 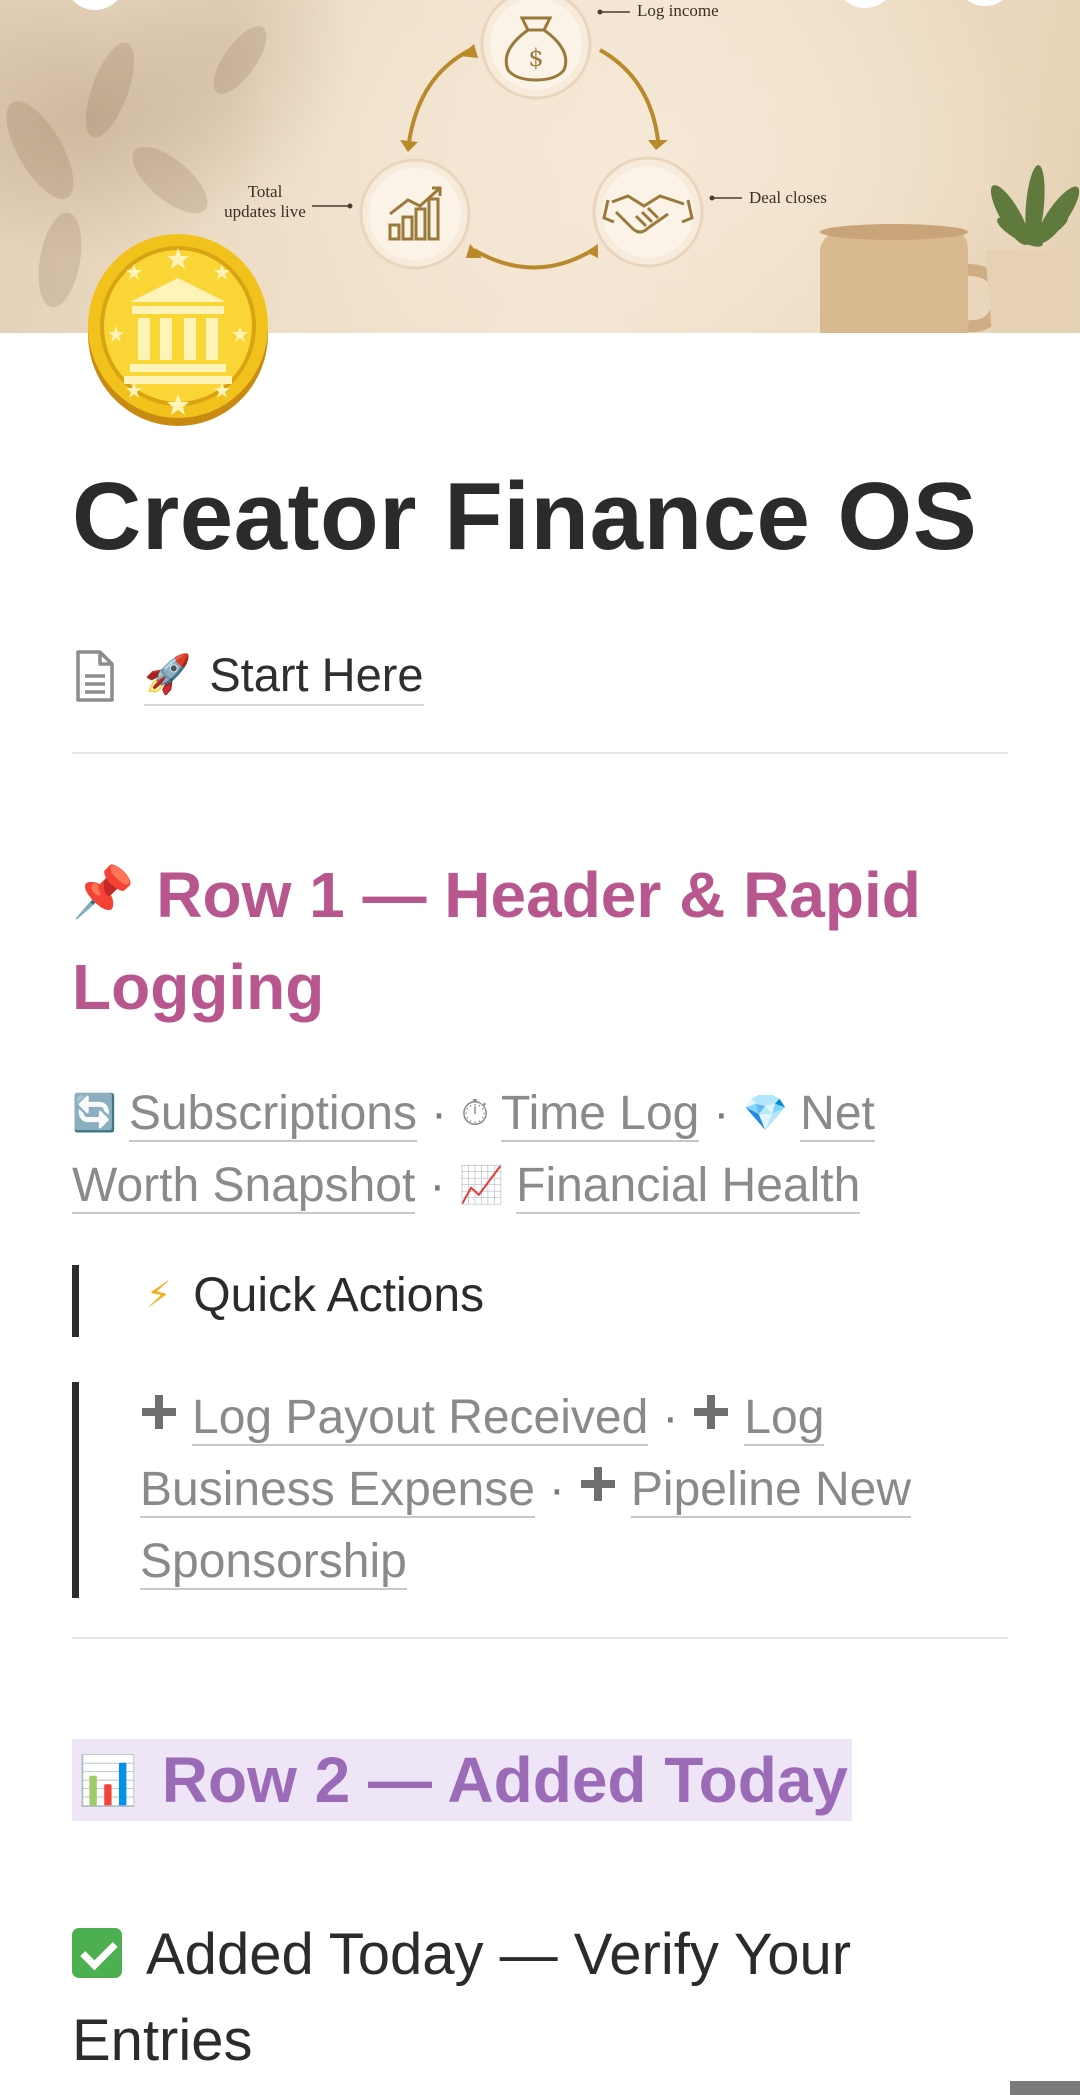 What do you see at coordinates (496, 941) in the screenshot?
I see `row1-heading-text: Row 1 — Header & Rapid Logging` at bounding box center [496, 941].